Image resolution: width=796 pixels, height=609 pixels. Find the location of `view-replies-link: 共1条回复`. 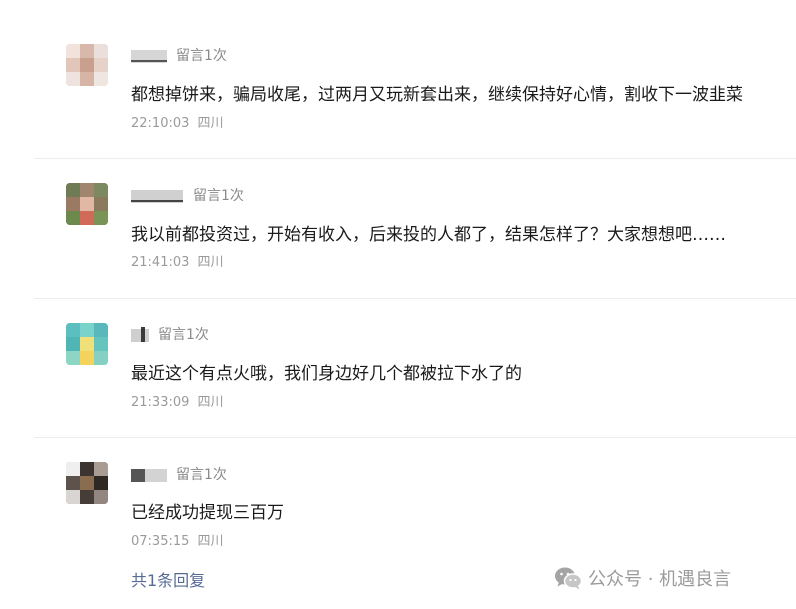

view-replies-link: 共1条回复 is located at coordinates (168, 581).